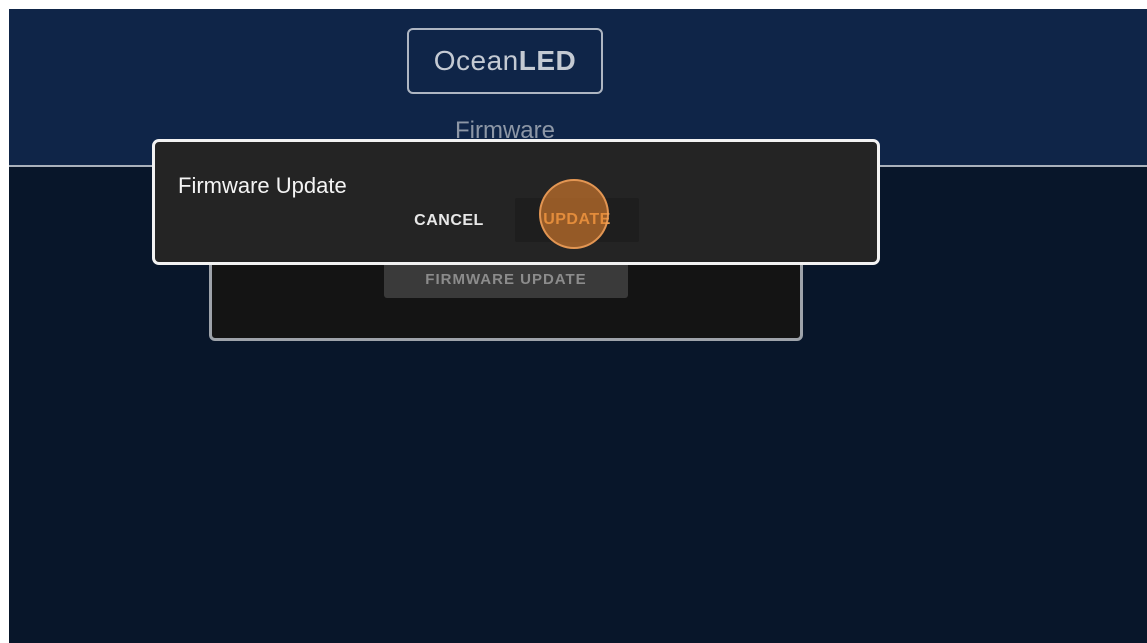 The height and width of the screenshot is (643, 1147). What do you see at coordinates (577, 220) in the screenshot?
I see `update-button: UPDATE` at bounding box center [577, 220].